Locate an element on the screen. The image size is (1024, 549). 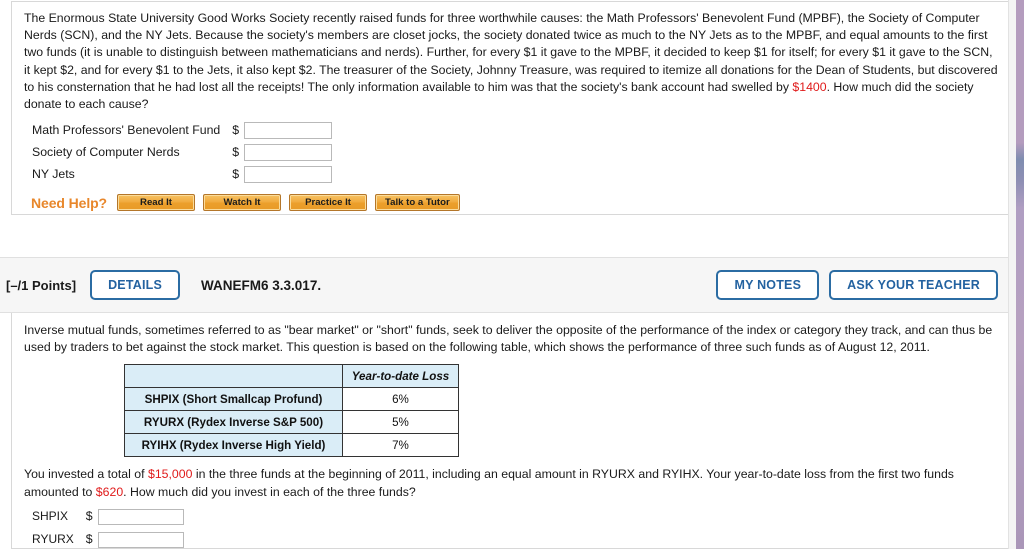
answer-row: SHPIX $ is located at coordinates (104, 516).